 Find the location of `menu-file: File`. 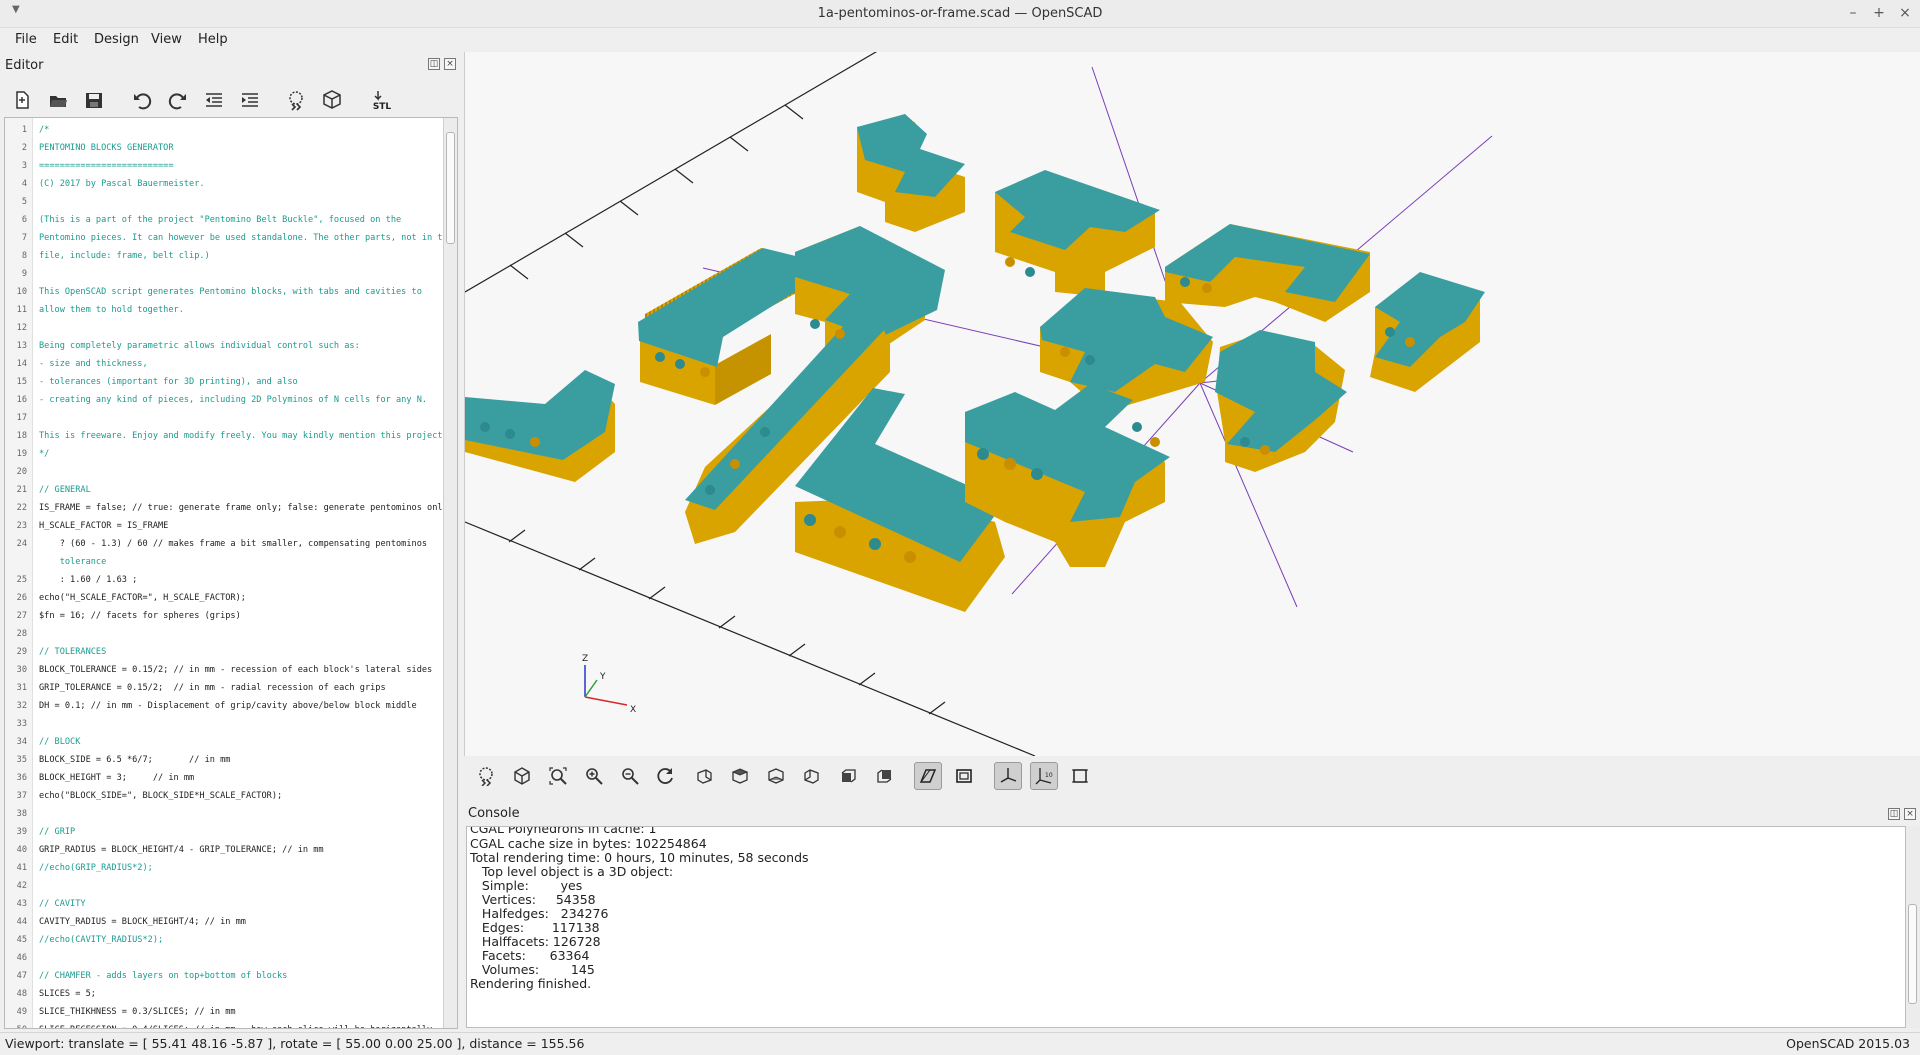

menu-file: File is located at coordinates (26, 39).